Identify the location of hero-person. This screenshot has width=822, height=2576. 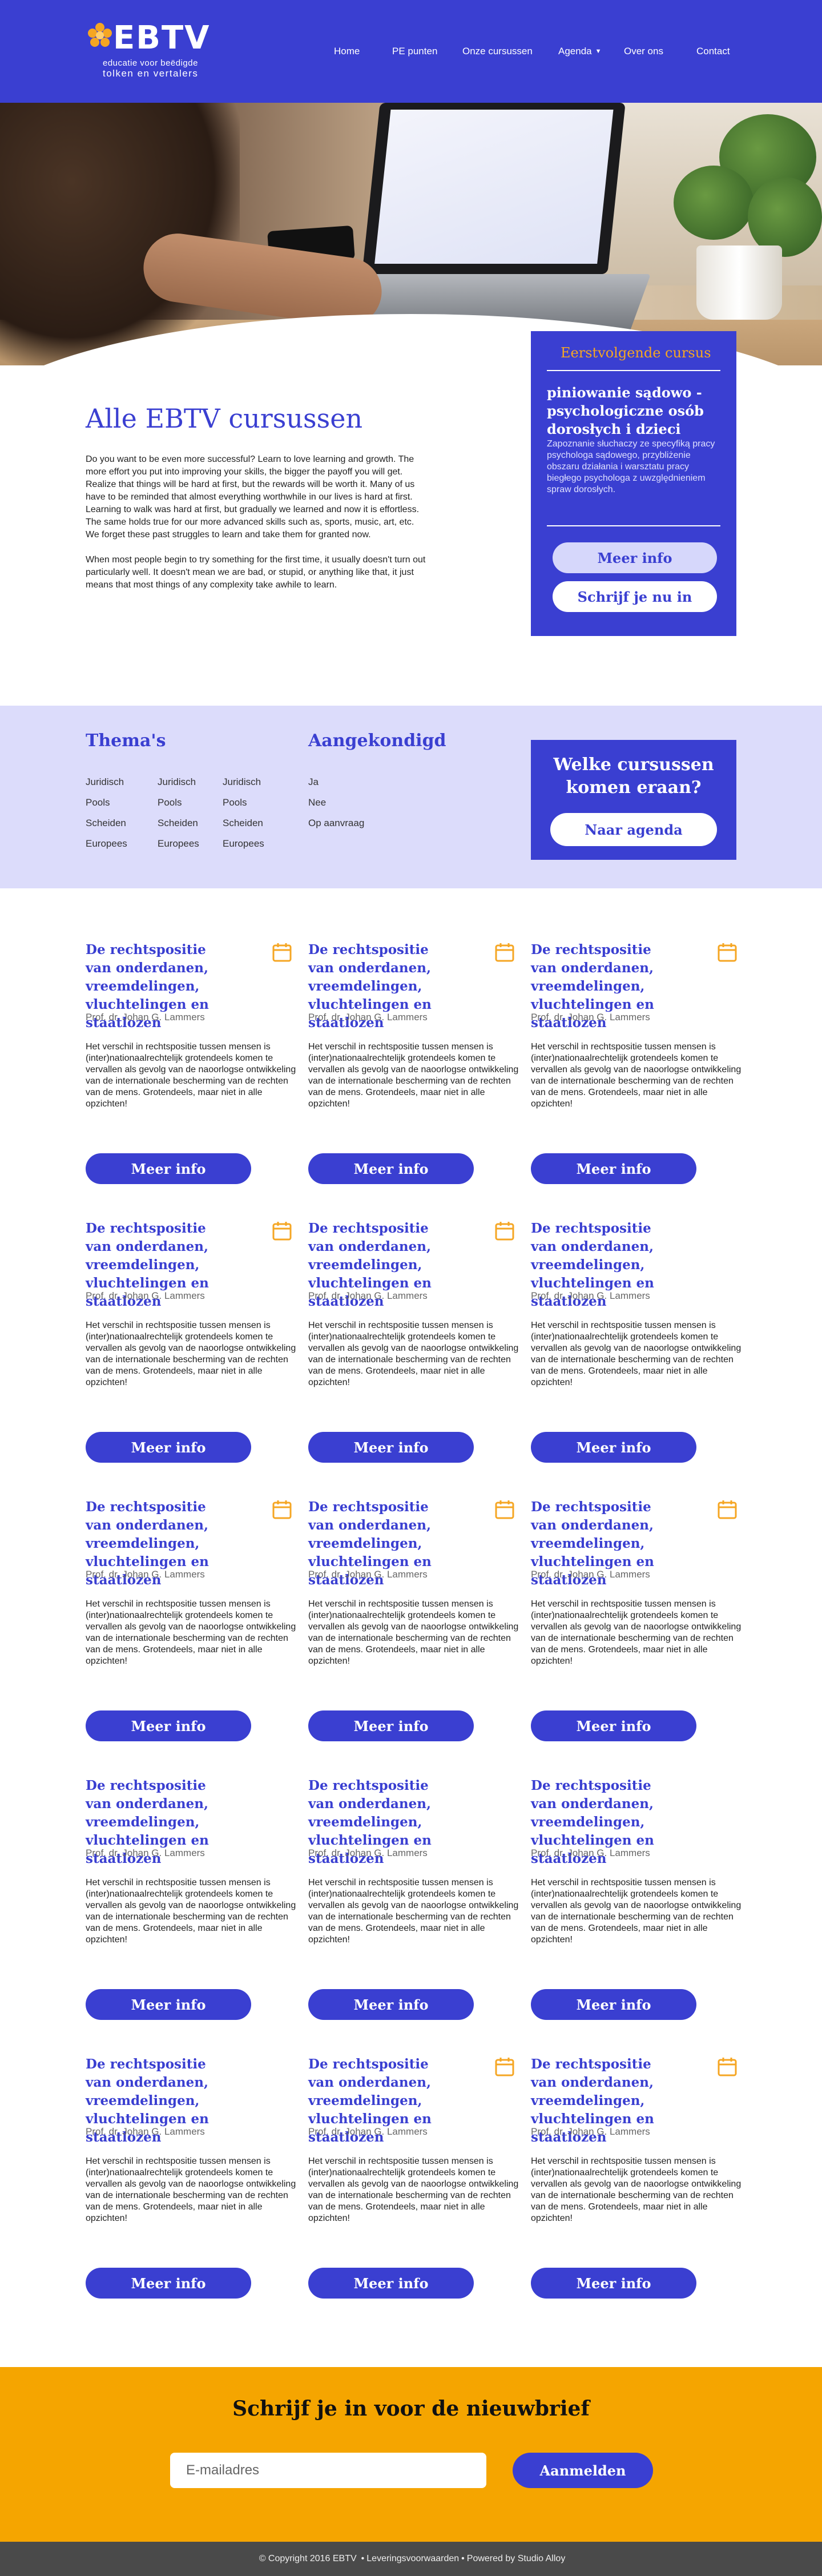
(120, 234).